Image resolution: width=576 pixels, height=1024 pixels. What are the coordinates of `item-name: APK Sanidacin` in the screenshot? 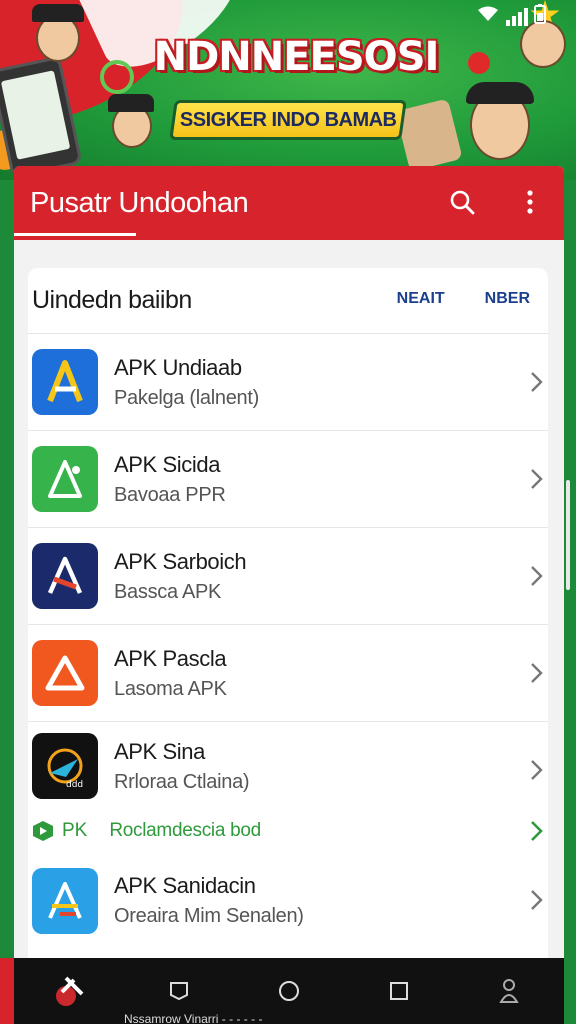 It's located at (185, 885).